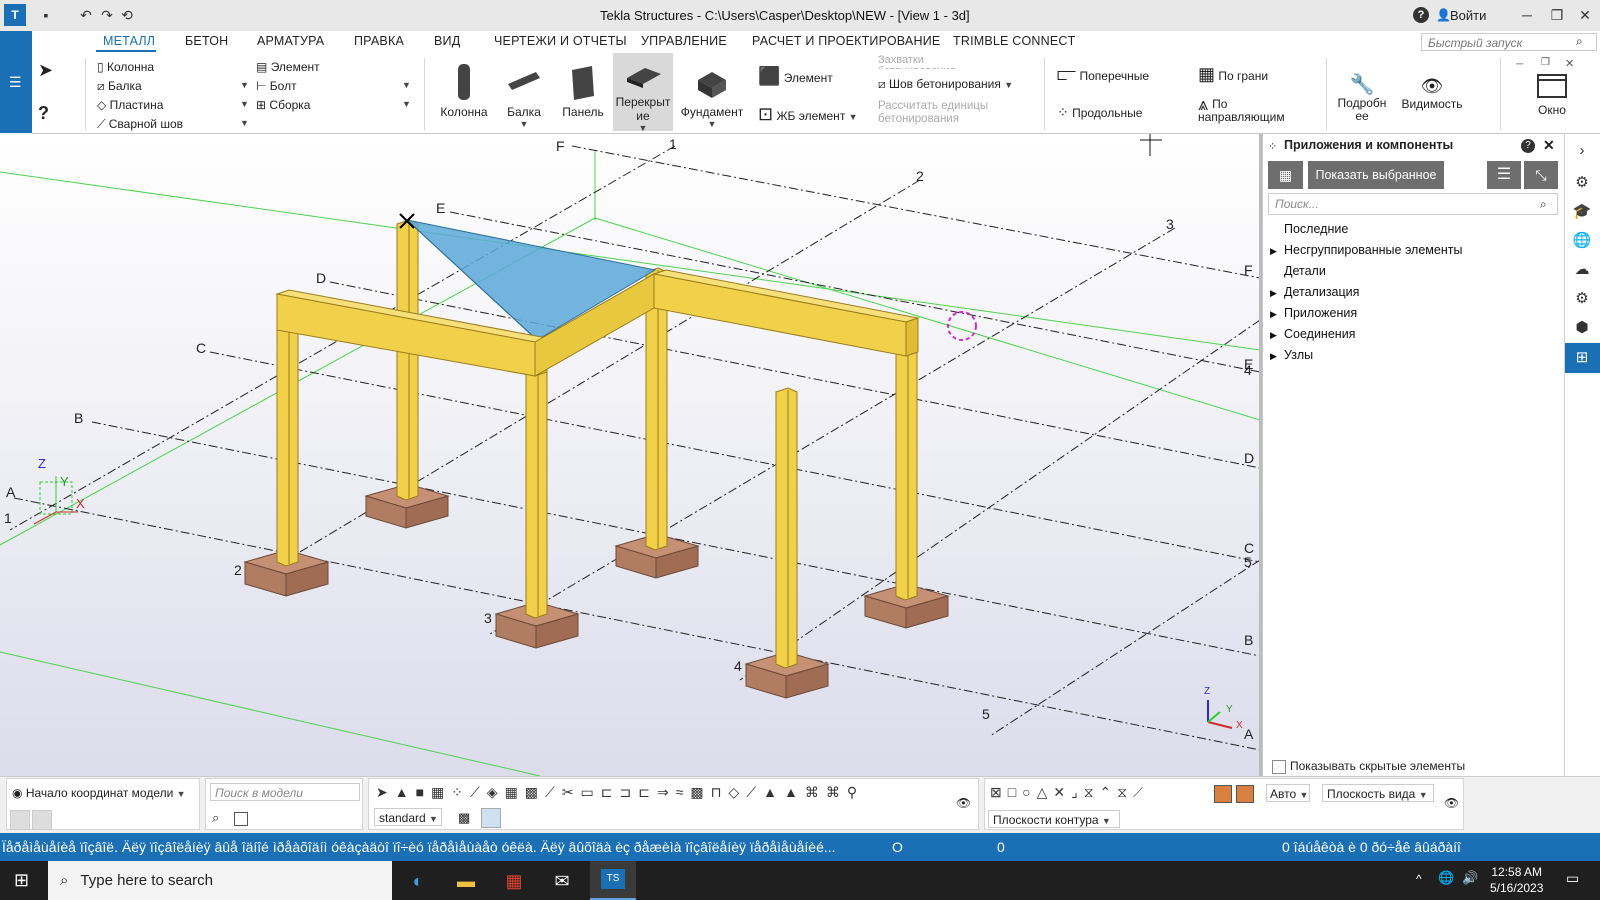 The image size is (1600, 900). I want to click on element-button: ▤ Элемент, so click(288, 67).